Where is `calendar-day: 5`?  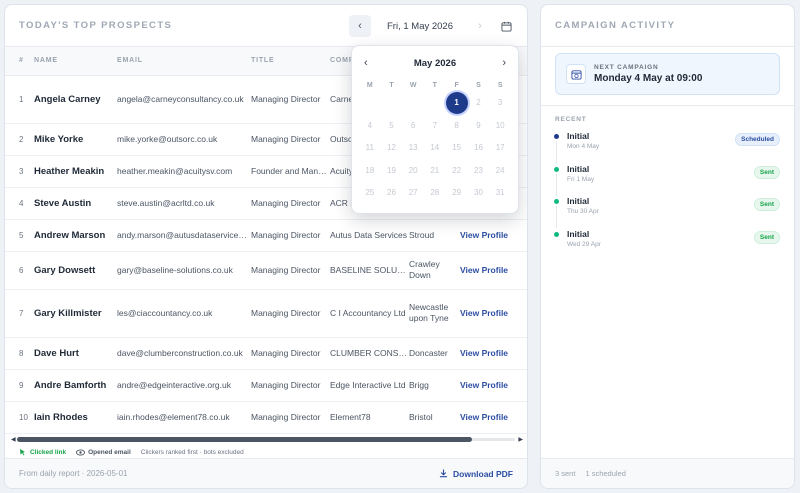
calendar-day: 5 is located at coordinates (392, 126).